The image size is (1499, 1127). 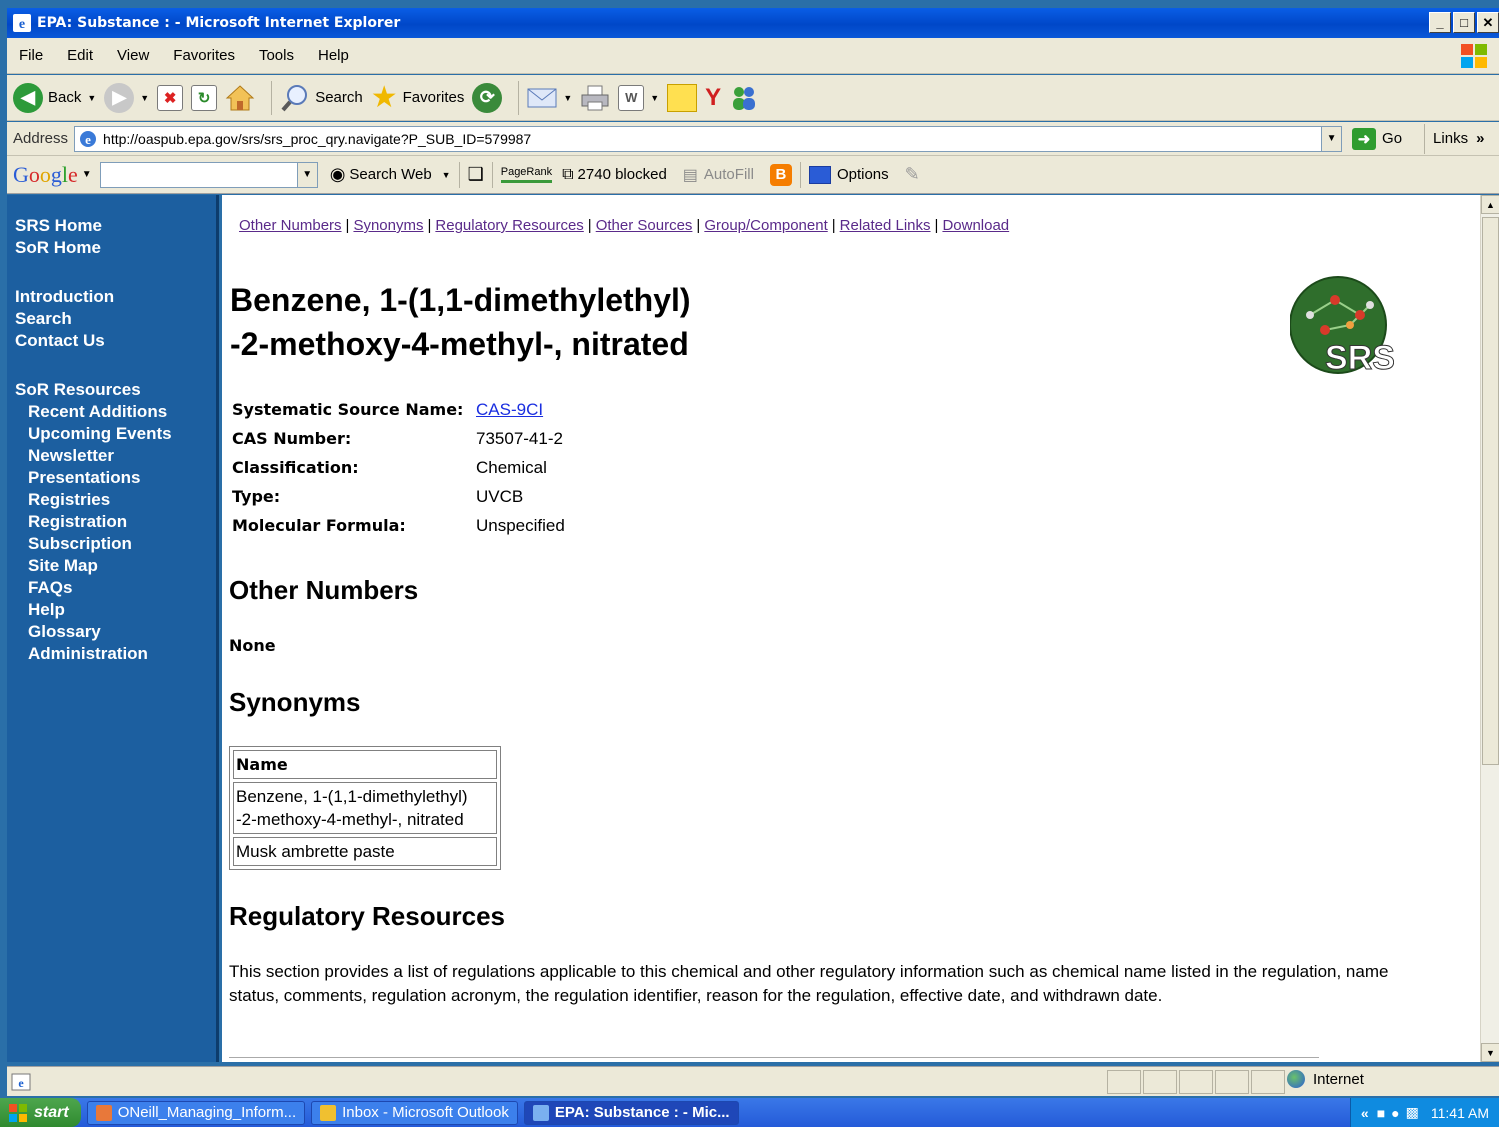 I want to click on molecular-formula-value: Unspecified, so click(x=520, y=525).